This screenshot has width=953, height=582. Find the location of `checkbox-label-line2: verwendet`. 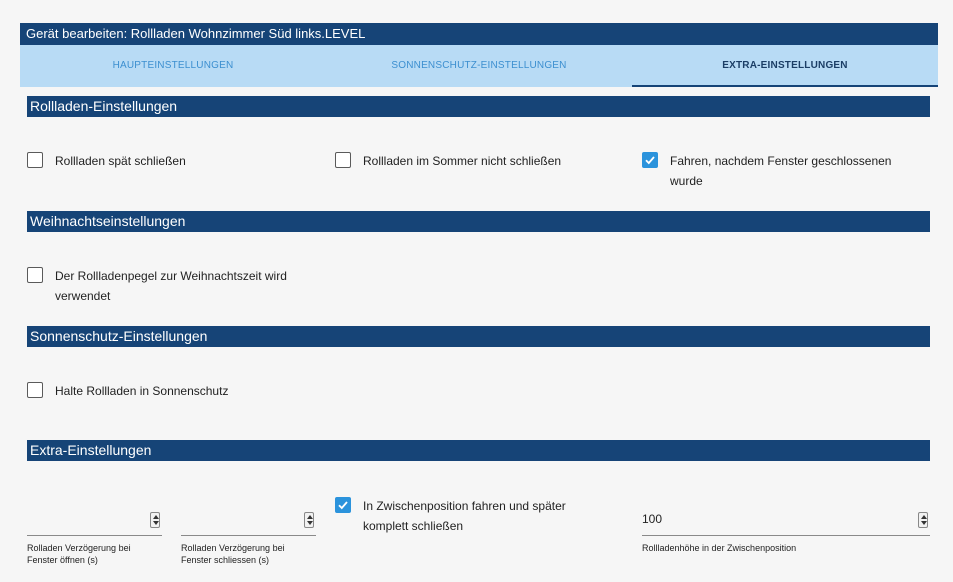

checkbox-label-line2: verwendet is located at coordinates (83, 296).